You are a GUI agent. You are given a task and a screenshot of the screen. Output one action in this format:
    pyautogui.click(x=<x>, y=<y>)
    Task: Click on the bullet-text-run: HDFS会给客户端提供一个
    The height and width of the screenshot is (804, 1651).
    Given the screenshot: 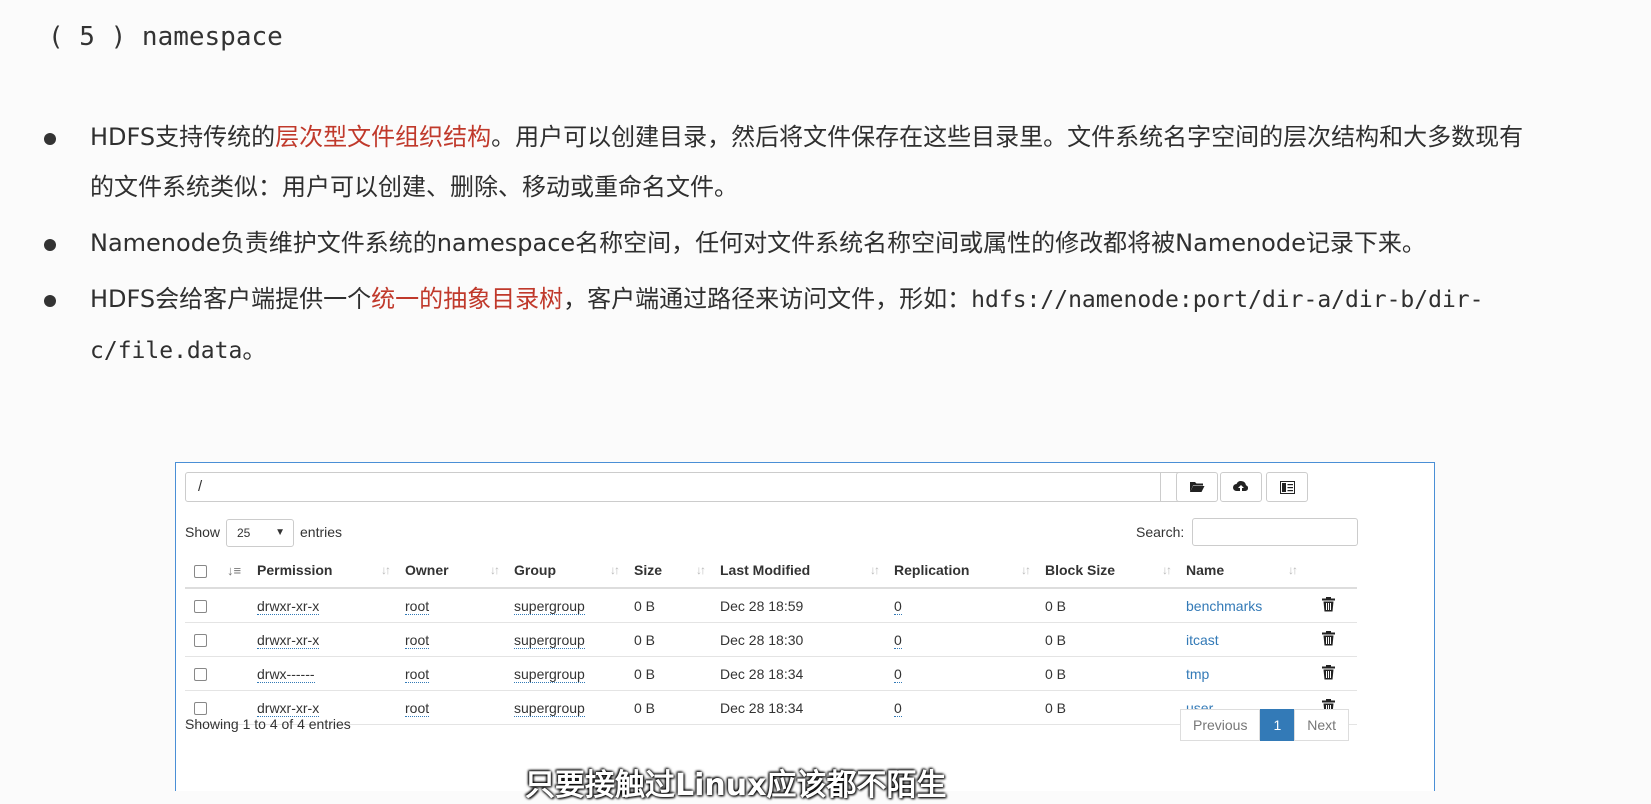 What is the action you would take?
    pyautogui.click(x=231, y=299)
    